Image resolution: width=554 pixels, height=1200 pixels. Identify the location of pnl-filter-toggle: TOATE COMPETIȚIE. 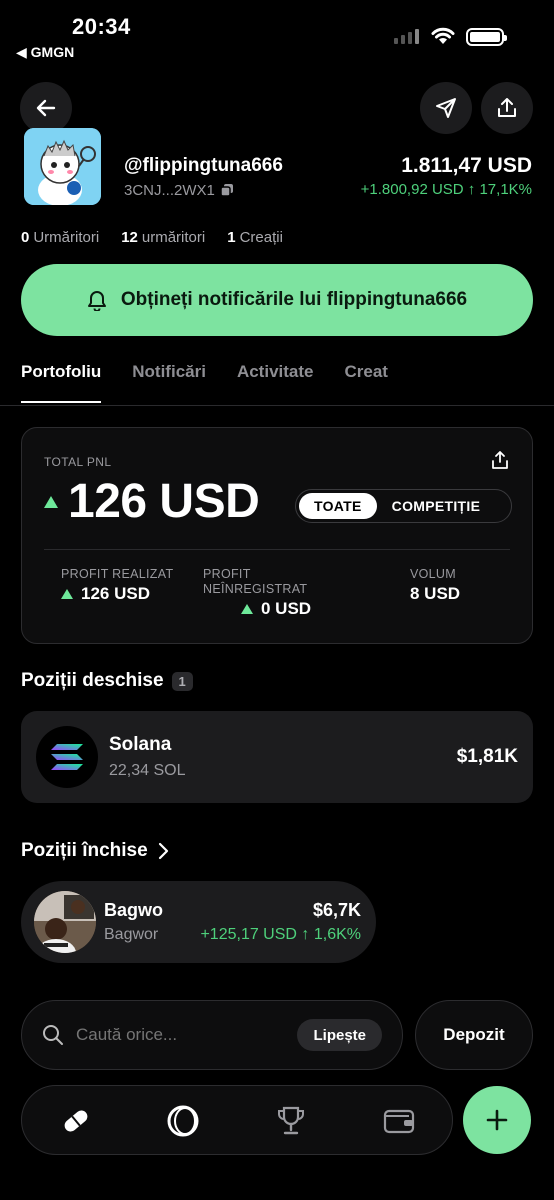
(403, 506).